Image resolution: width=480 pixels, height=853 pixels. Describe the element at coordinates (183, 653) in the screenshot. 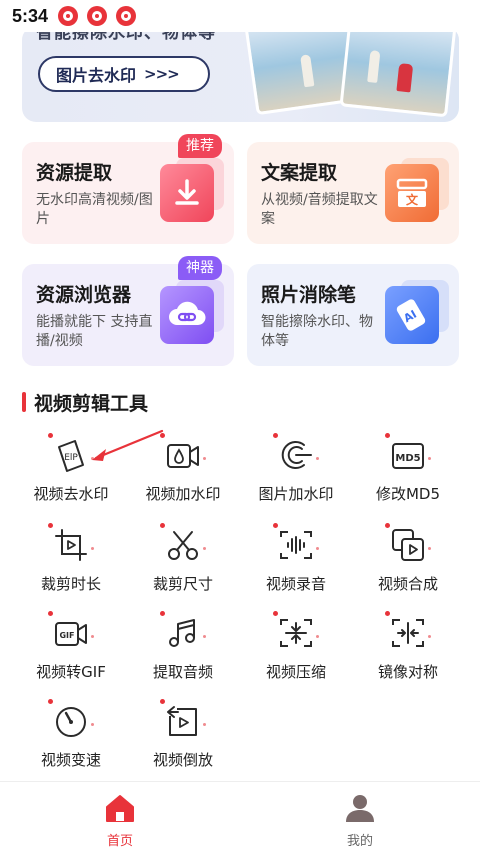

I see `tool-extract-audio: 提取音频` at that location.